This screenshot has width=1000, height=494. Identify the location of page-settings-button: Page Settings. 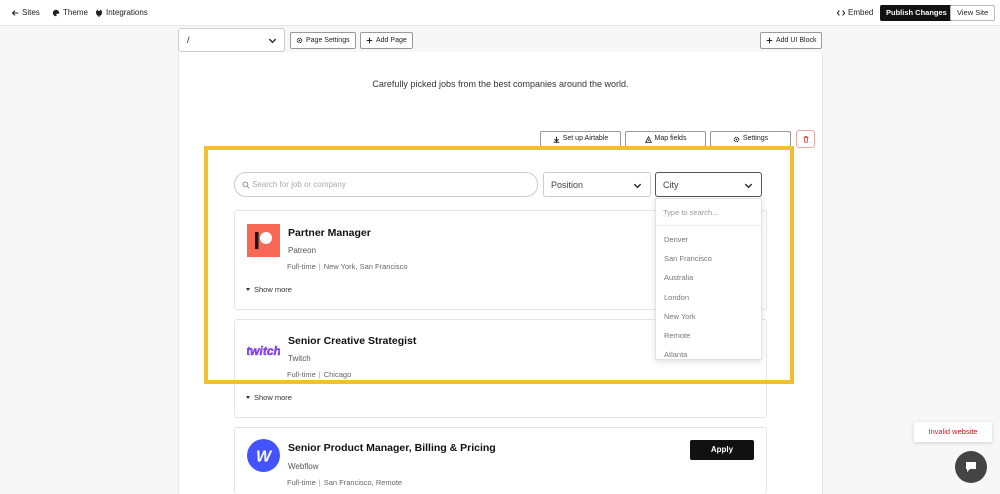
(323, 40).